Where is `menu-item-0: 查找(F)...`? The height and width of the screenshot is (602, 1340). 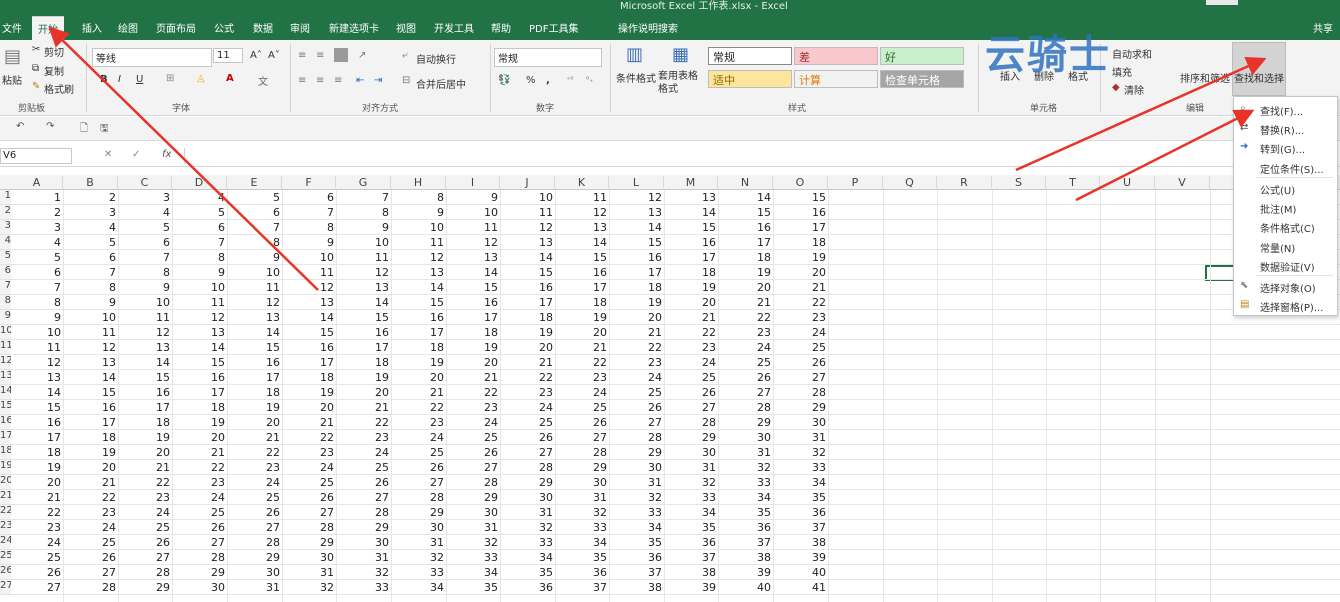
menu-item-0: 查找(F)... is located at coordinates (1281, 110).